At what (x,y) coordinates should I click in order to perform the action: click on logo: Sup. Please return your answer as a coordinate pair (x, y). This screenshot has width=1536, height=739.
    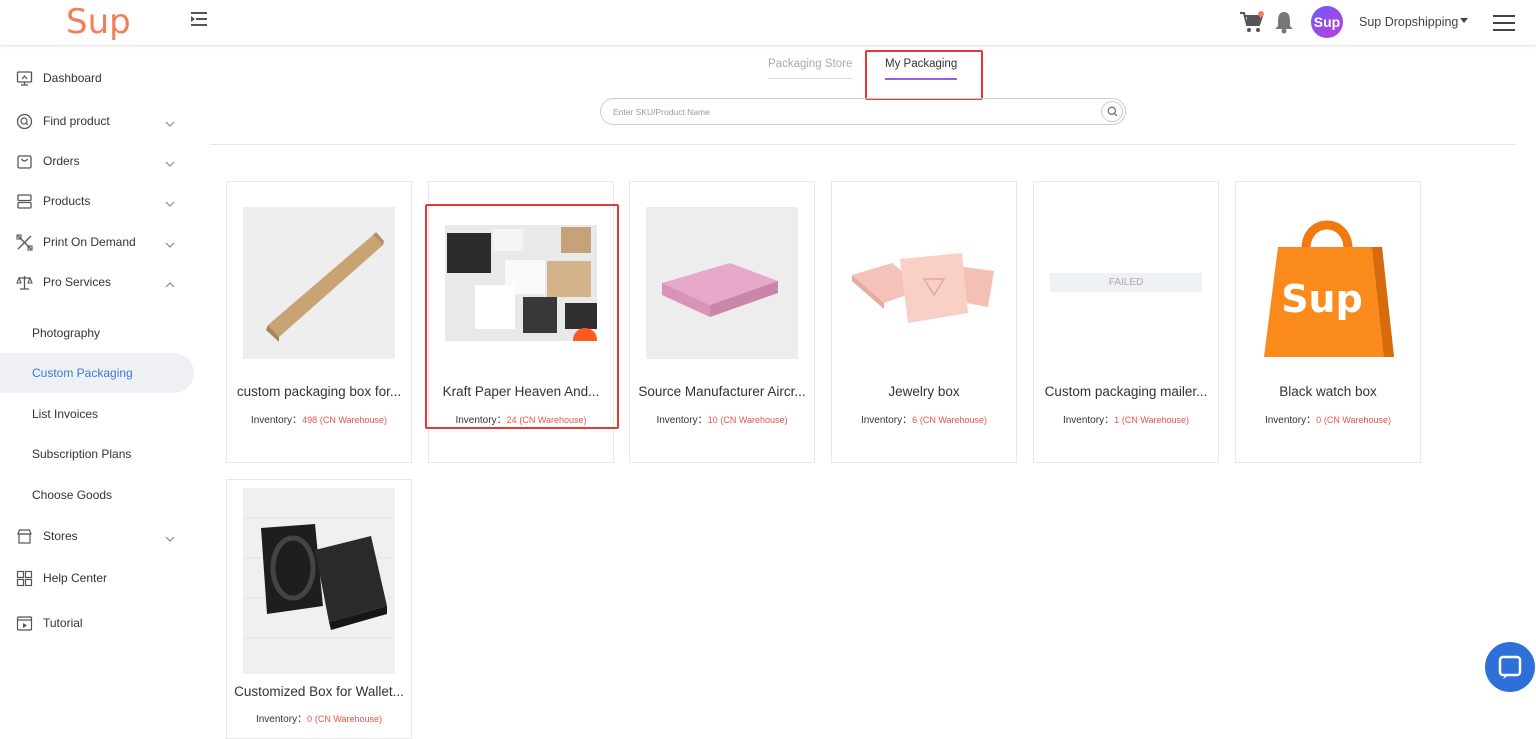
    Looking at the image, I should click on (98, 22).